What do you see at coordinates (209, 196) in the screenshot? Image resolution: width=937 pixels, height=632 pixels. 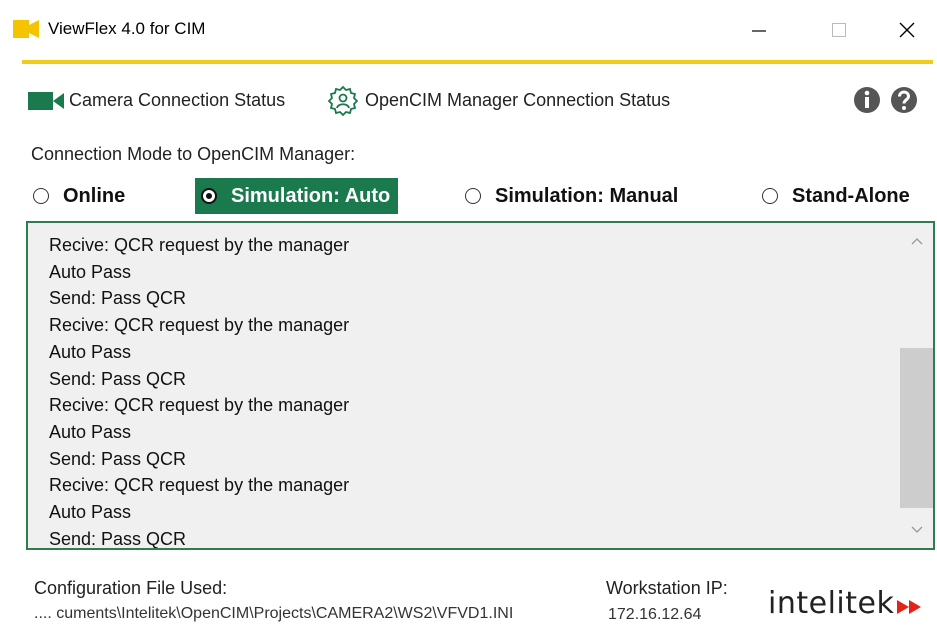 I see `radio-selected-icon` at bounding box center [209, 196].